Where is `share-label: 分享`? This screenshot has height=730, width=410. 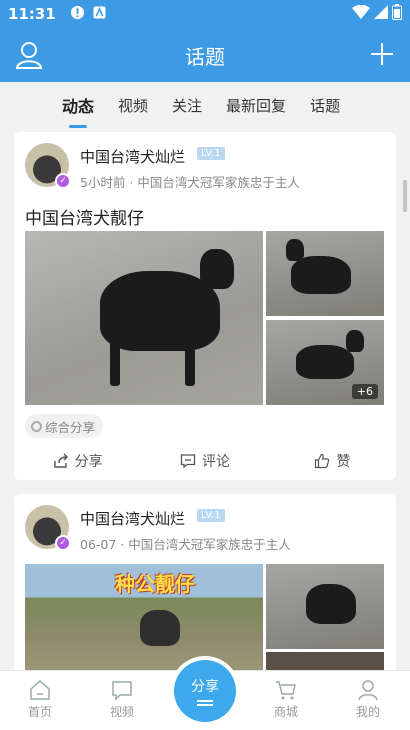
share-label: 分享 is located at coordinates (88, 462).